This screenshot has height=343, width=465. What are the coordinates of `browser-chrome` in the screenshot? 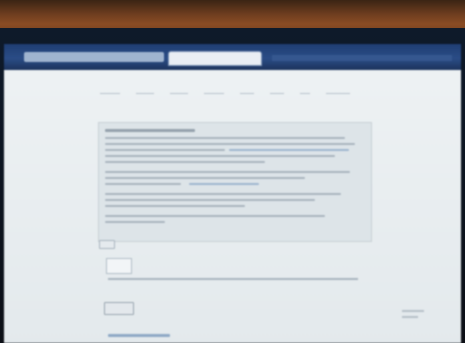 It's located at (232, 57).